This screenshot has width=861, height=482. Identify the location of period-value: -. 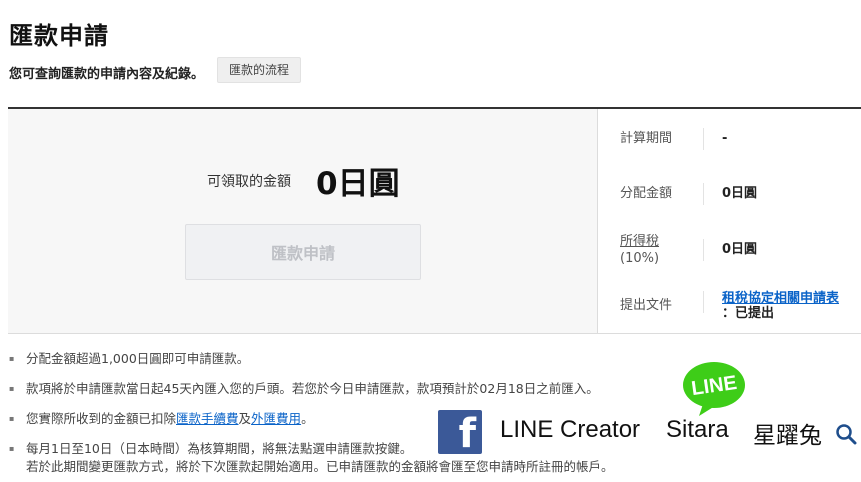
(725, 138).